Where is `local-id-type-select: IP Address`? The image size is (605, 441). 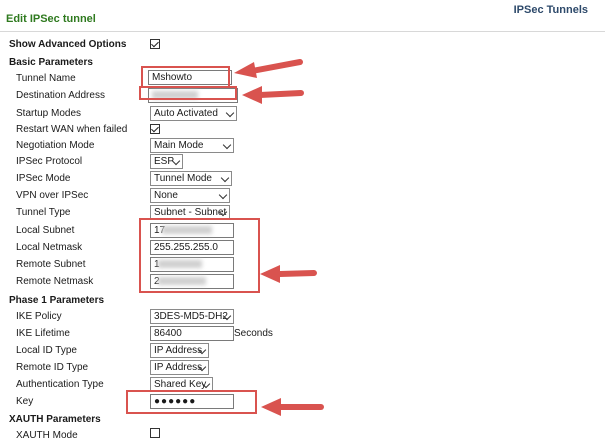
local-id-type-select: IP Address is located at coordinates (179, 350).